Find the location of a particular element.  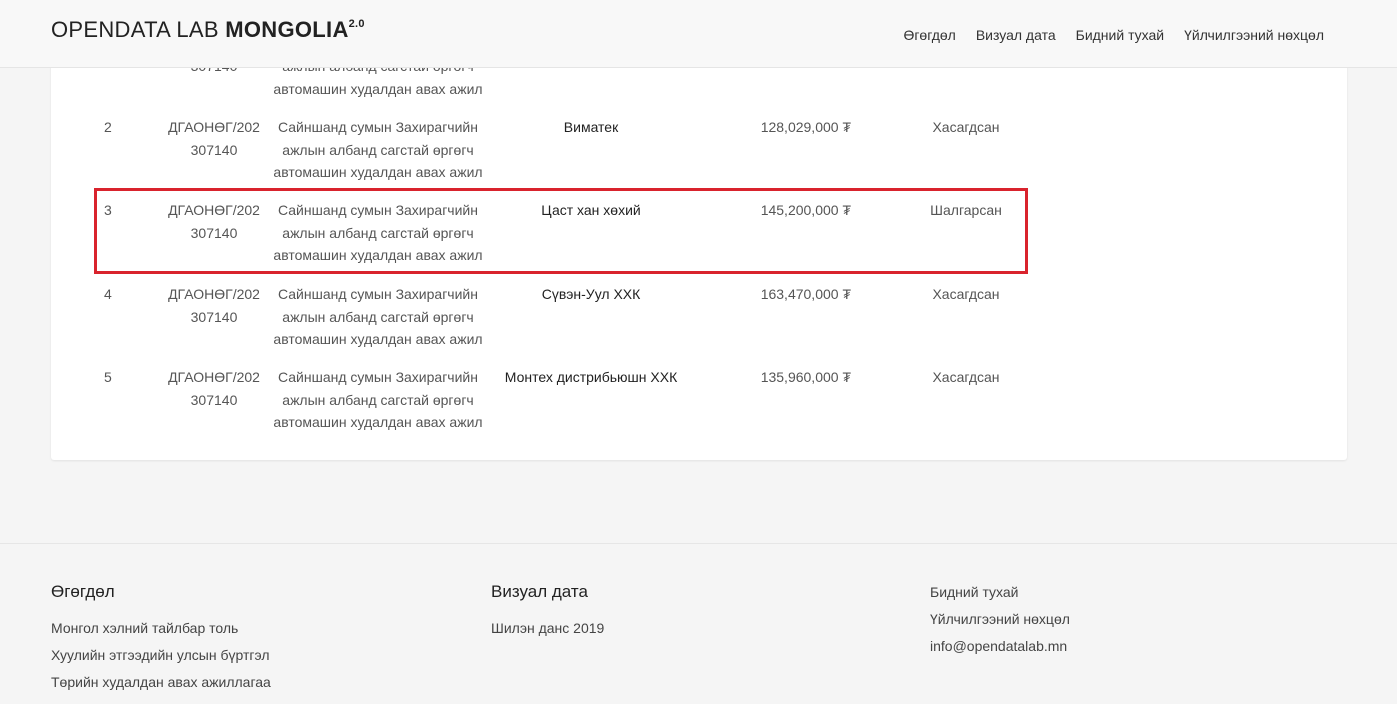

nav-data: Өгөгдөл is located at coordinates (929, 35).